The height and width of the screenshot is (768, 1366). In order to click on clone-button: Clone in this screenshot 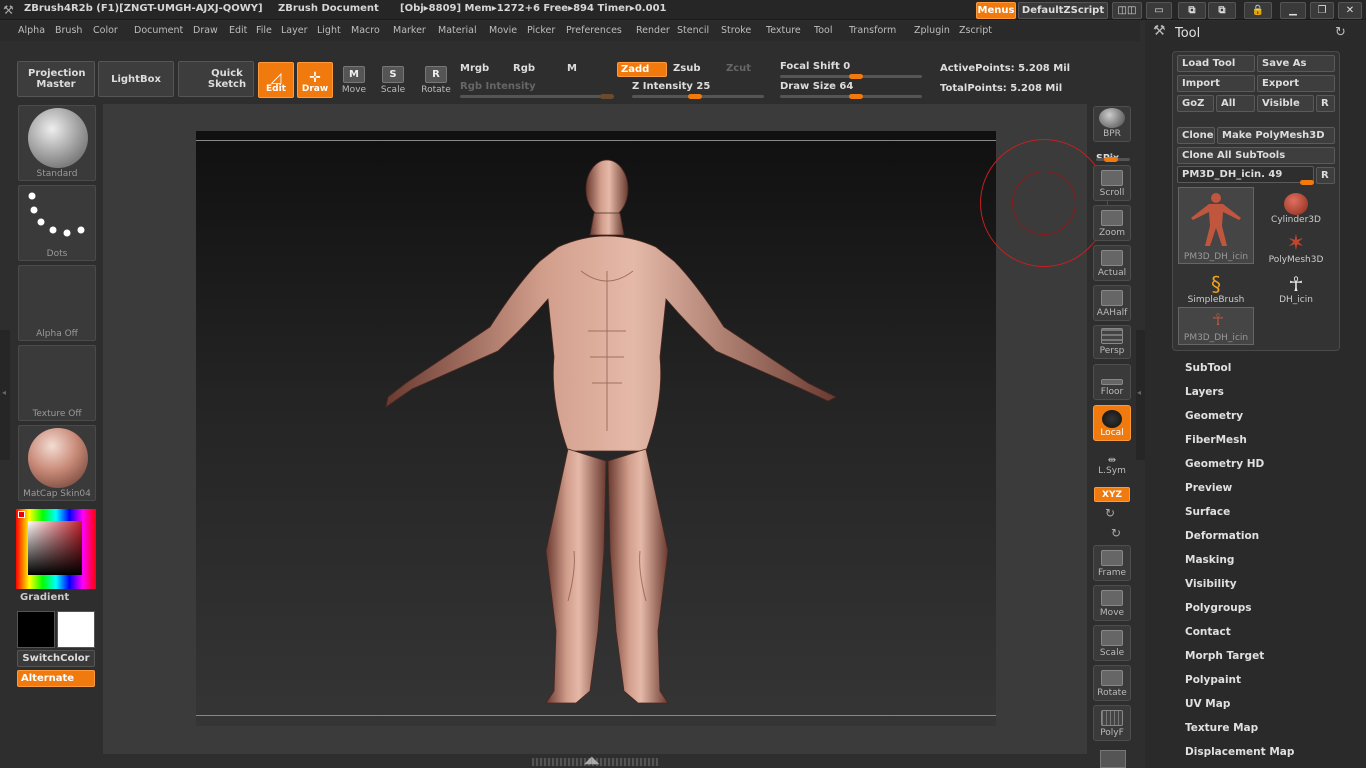, I will do `click(1196, 135)`.